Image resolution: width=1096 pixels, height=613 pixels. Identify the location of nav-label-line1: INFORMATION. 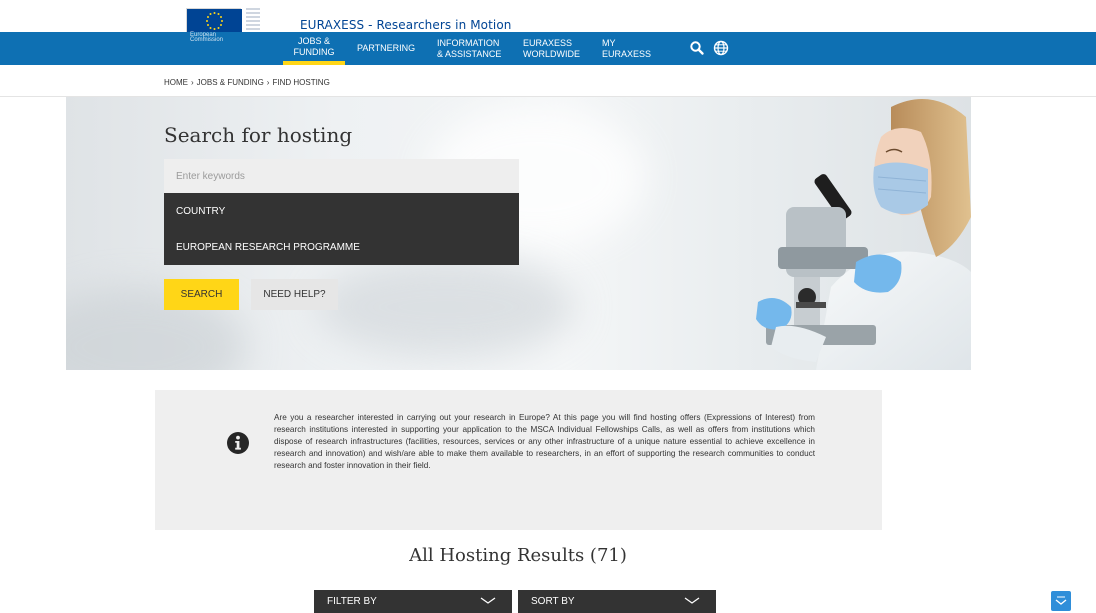
(468, 42).